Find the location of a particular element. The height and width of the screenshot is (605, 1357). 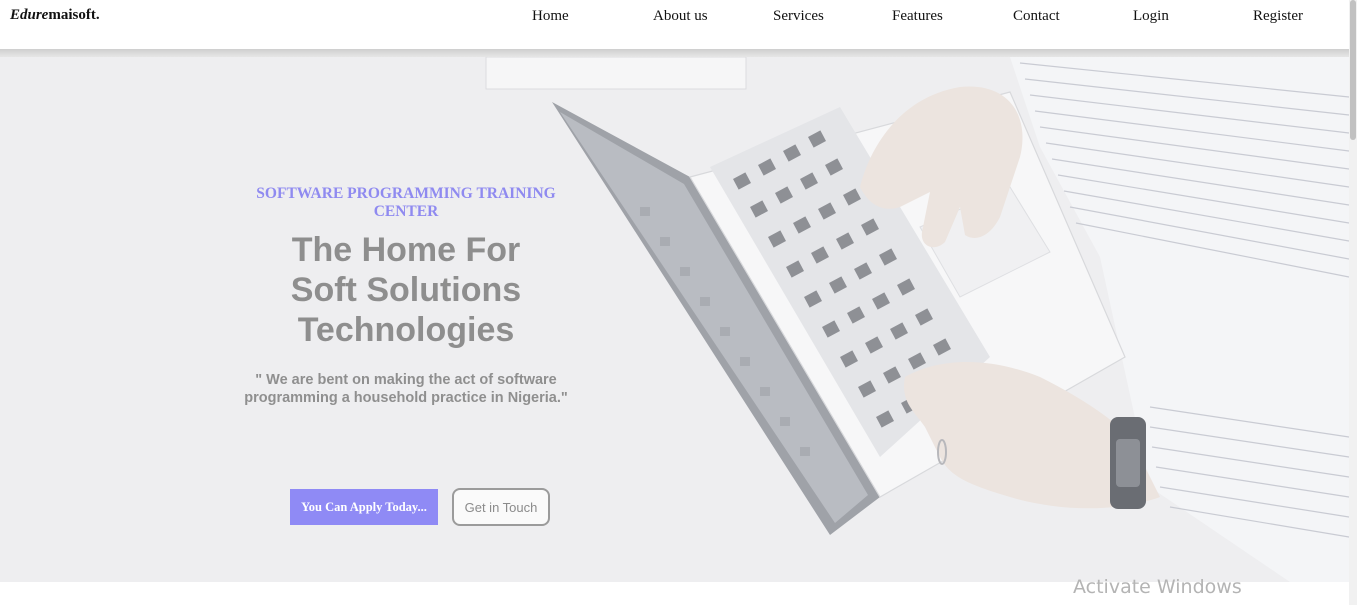

vertical-scrollbar is located at coordinates (1353, 302).